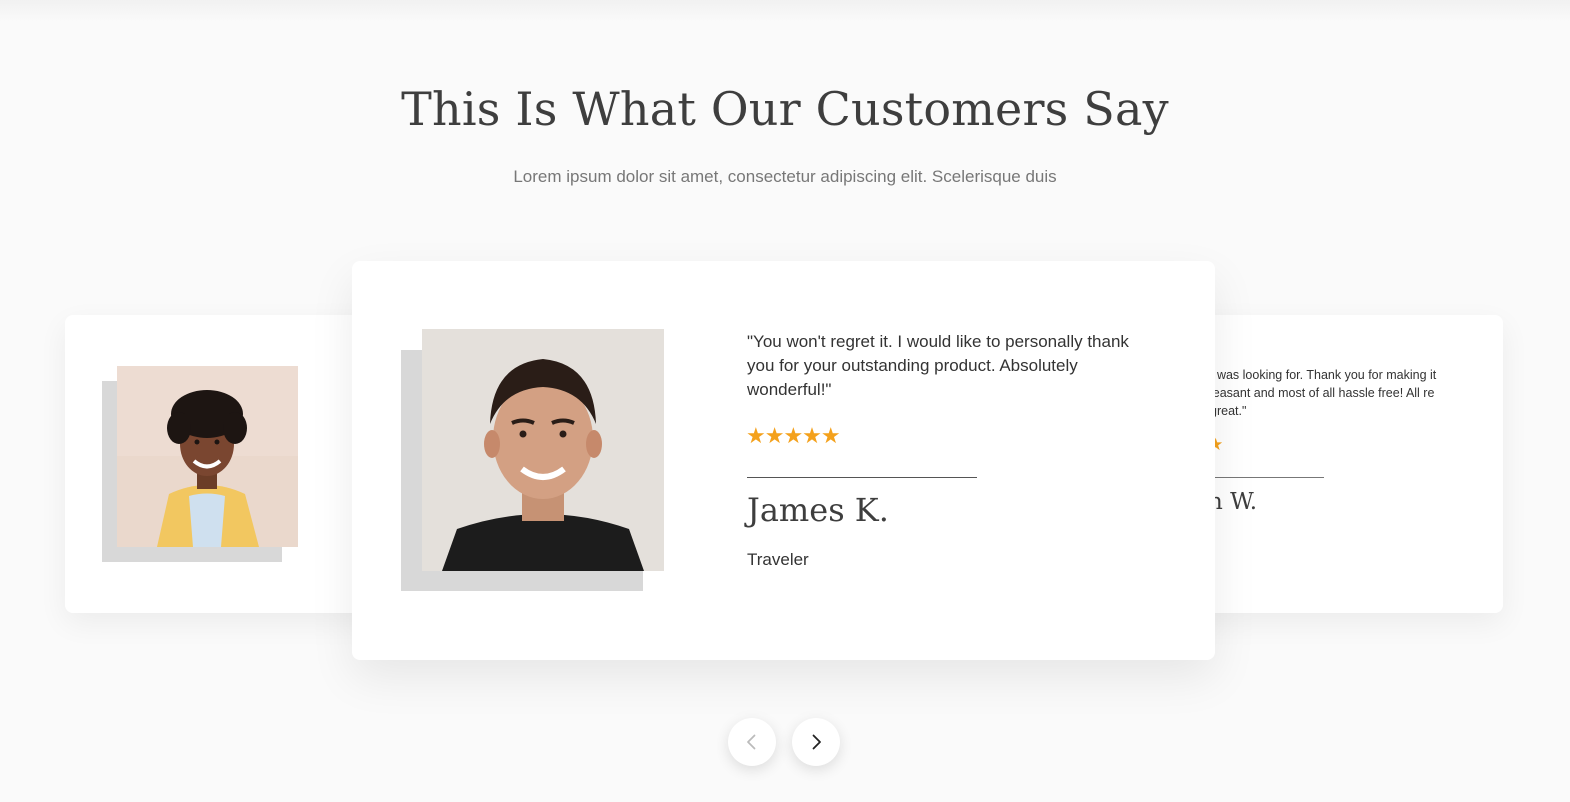 Image resolution: width=1570 pixels, height=802 pixels. Describe the element at coordinates (1233, 502) in the screenshot. I see `customer-name: n W.` at that location.